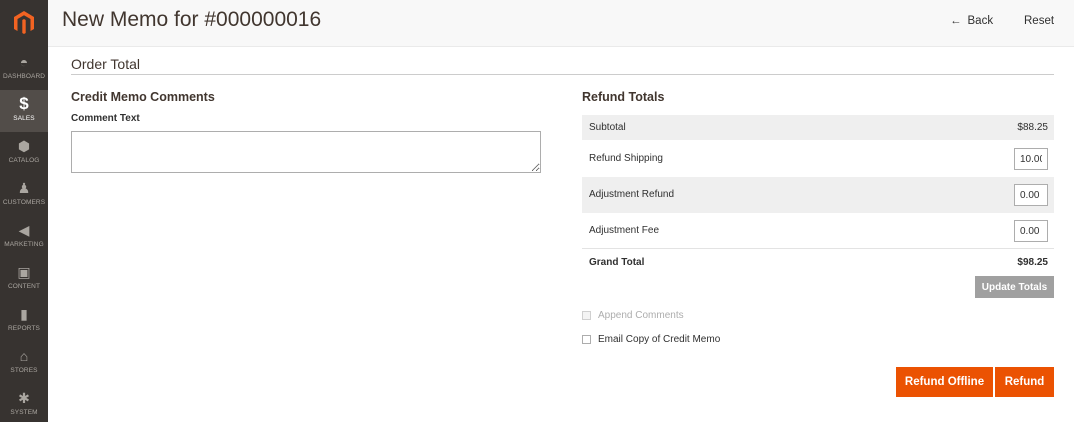  Describe the element at coordinates (105, 118) in the screenshot. I see `comment-text-label: Comment Text` at that location.